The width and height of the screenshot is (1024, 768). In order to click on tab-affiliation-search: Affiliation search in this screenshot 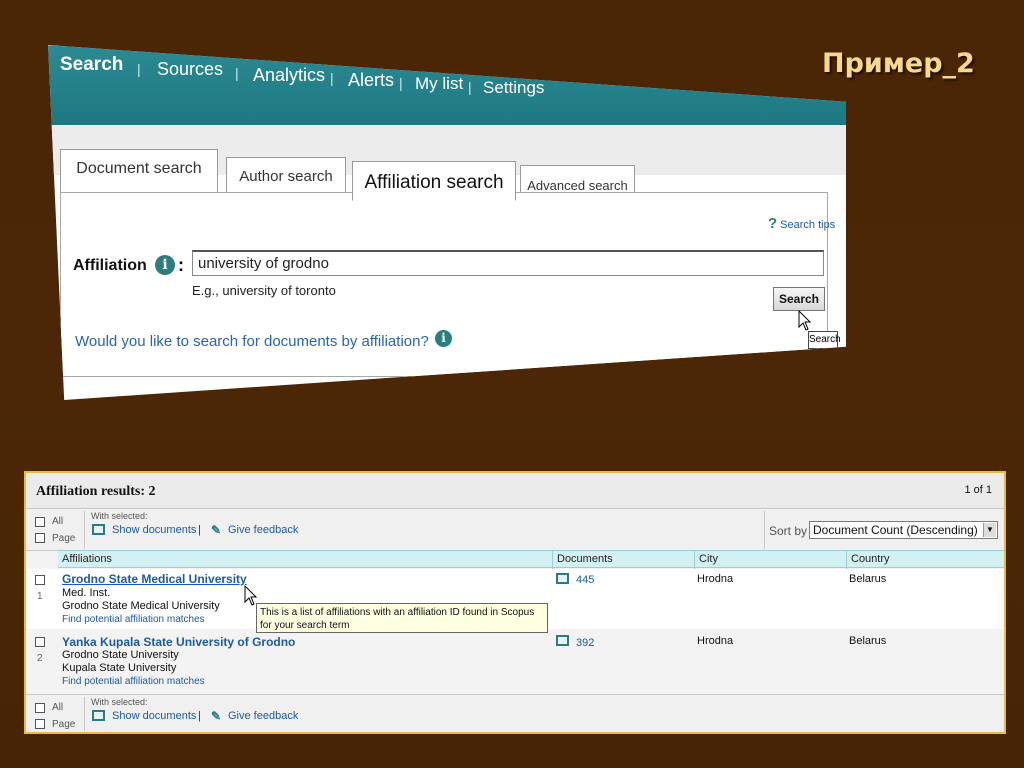, I will do `click(434, 181)`.